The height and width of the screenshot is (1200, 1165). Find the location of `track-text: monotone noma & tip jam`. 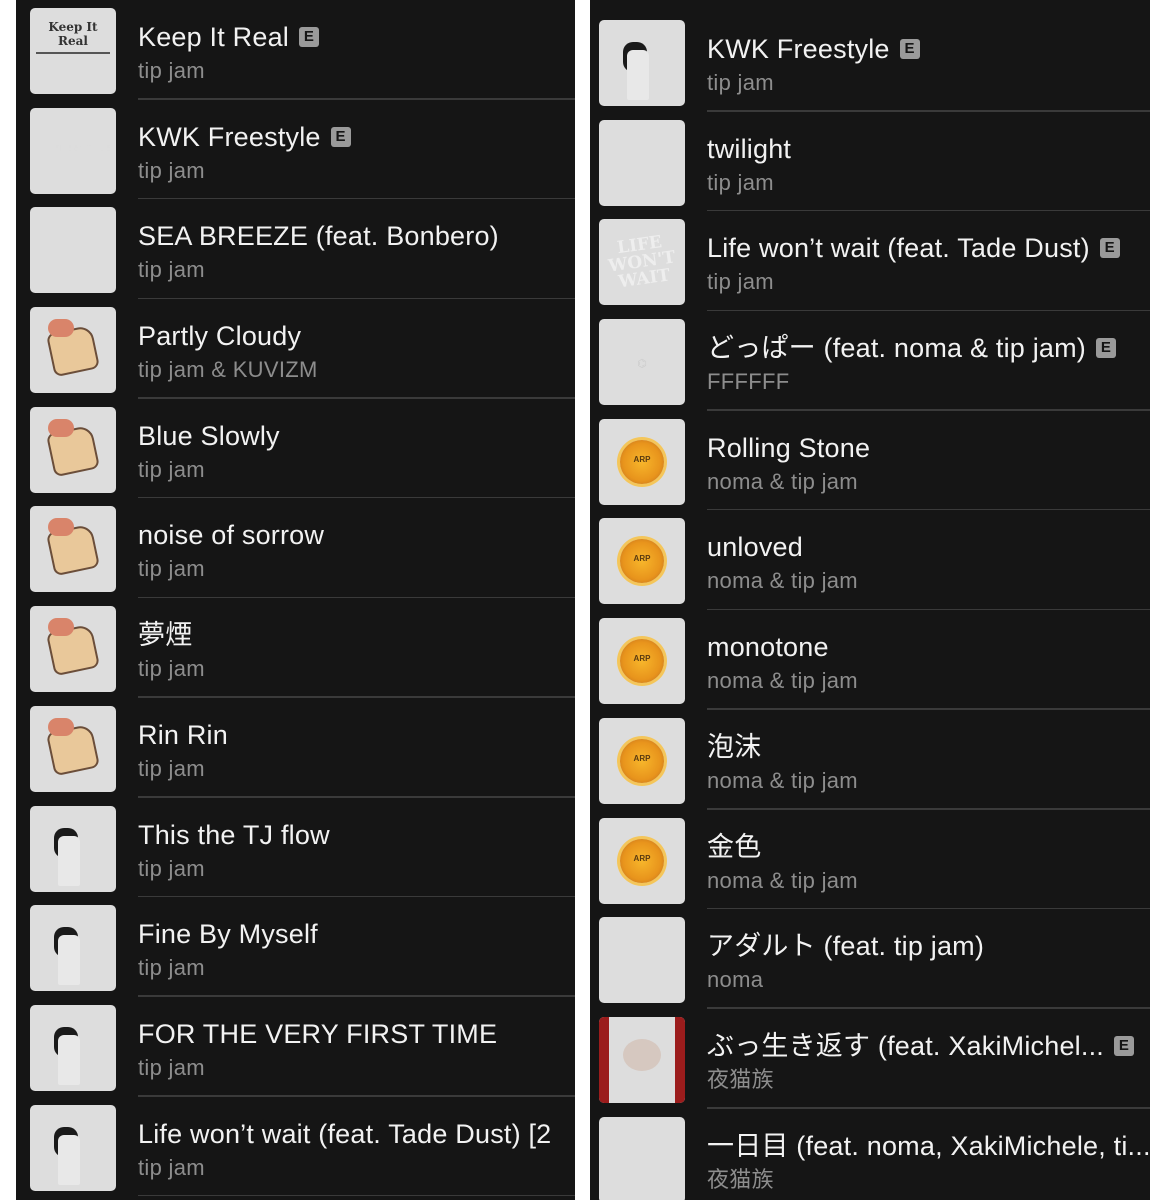

track-text: monotone noma & tip jam is located at coordinates (928, 663).